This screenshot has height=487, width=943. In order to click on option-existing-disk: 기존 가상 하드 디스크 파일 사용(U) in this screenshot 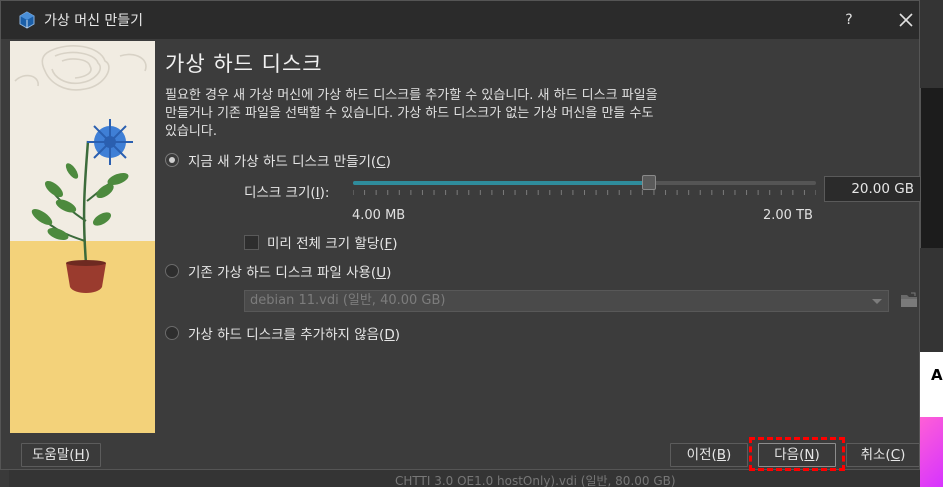, I will do `click(278, 271)`.